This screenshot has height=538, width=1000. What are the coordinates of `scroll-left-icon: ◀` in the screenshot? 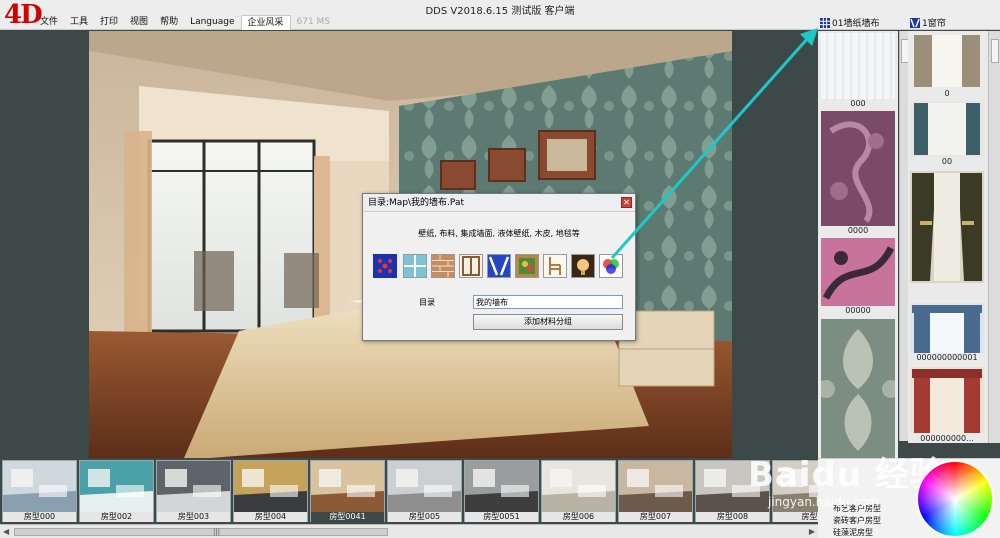 It's located at (6, 531).